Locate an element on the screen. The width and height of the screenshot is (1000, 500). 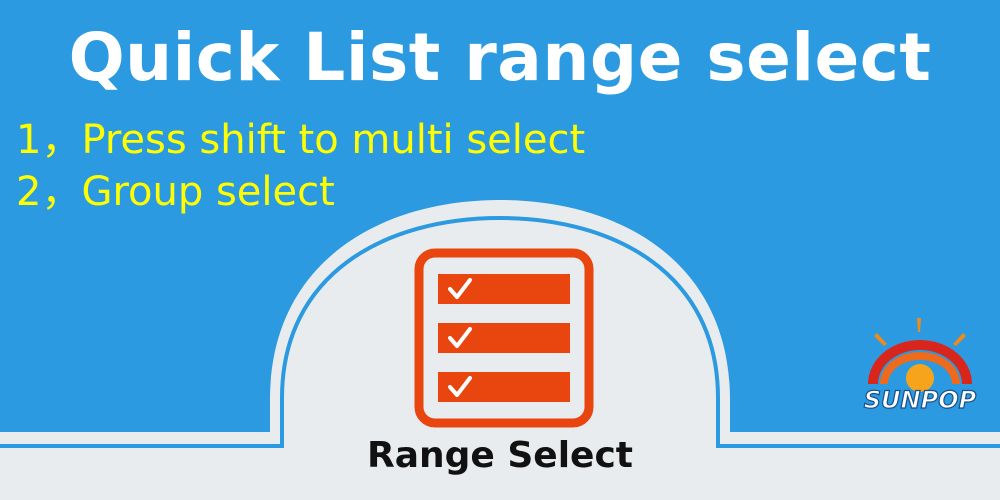
banner-title: Quick List range select is located at coordinates (500, 57).